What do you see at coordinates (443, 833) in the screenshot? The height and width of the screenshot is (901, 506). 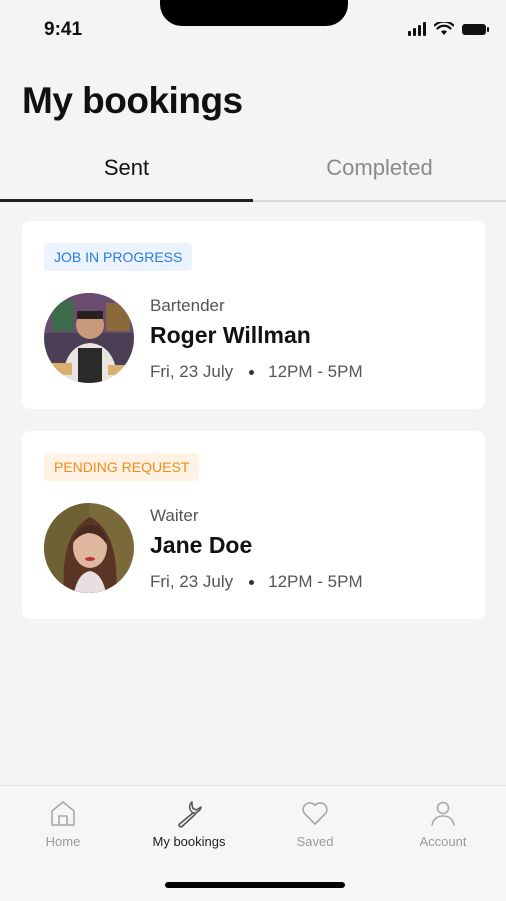 I see `nav-item-account: Account` at bounding box center [443, 833].